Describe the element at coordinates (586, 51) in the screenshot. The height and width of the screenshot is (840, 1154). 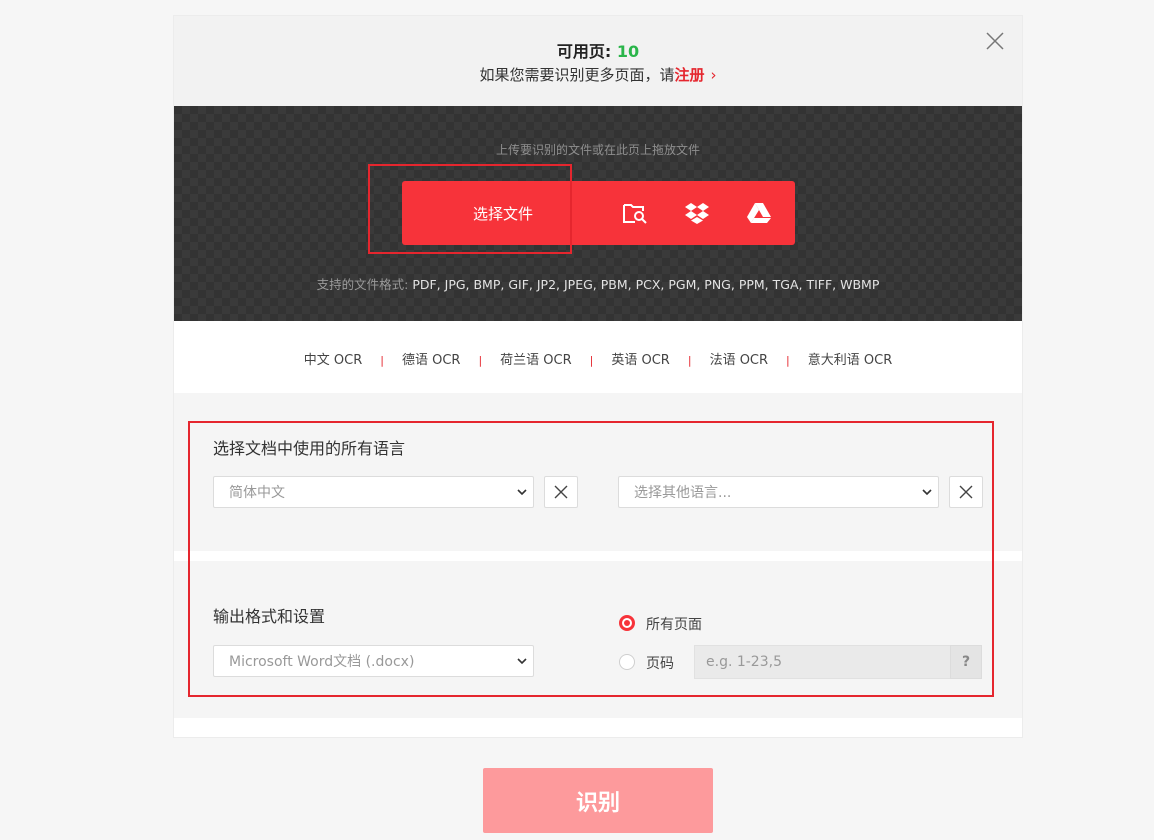
I see `available-label: 可用页:` at that location.